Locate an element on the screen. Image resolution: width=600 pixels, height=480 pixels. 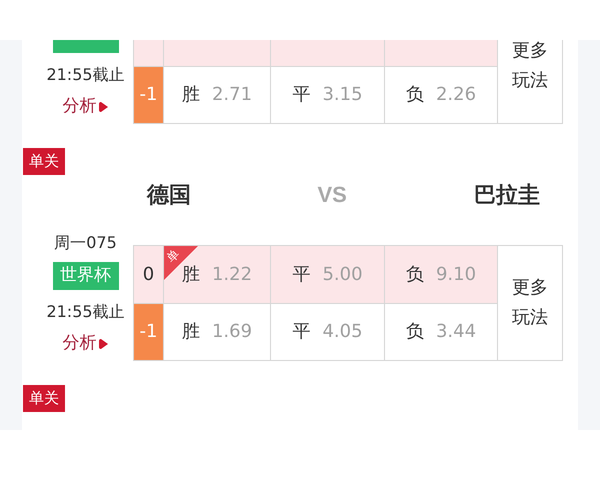
away-team: 巴拉圭 is located at coordinates (507, 195).